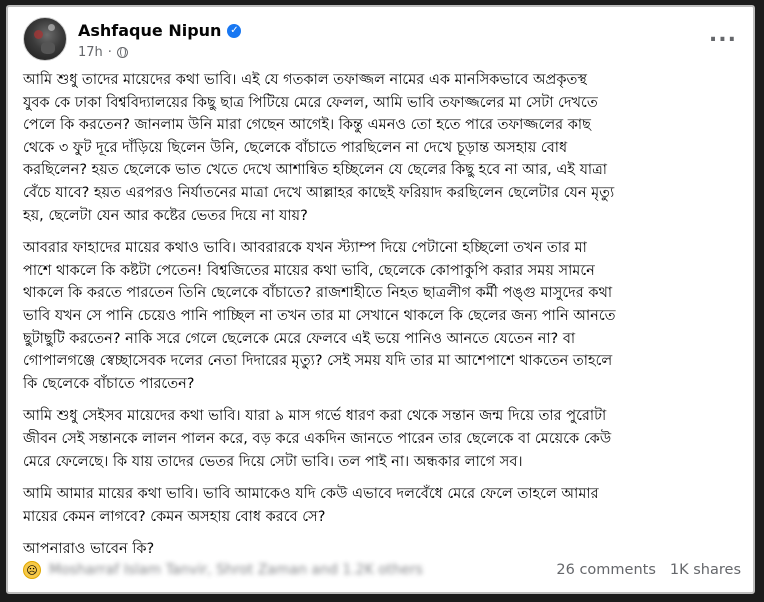  What do you see at coordinates (32, 570) in the screenshot?
I see `sad-emoji-icon: ☹` at bounding box center [32, 570].